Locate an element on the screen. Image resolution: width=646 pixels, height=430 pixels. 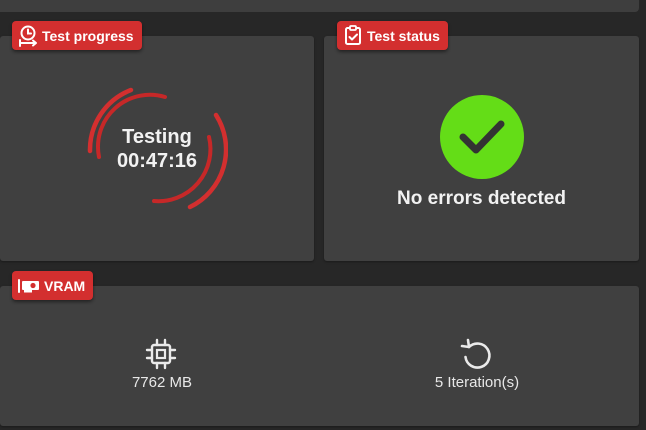
vram-memory-value: 7762 MB is located at coordinates (162, 382).